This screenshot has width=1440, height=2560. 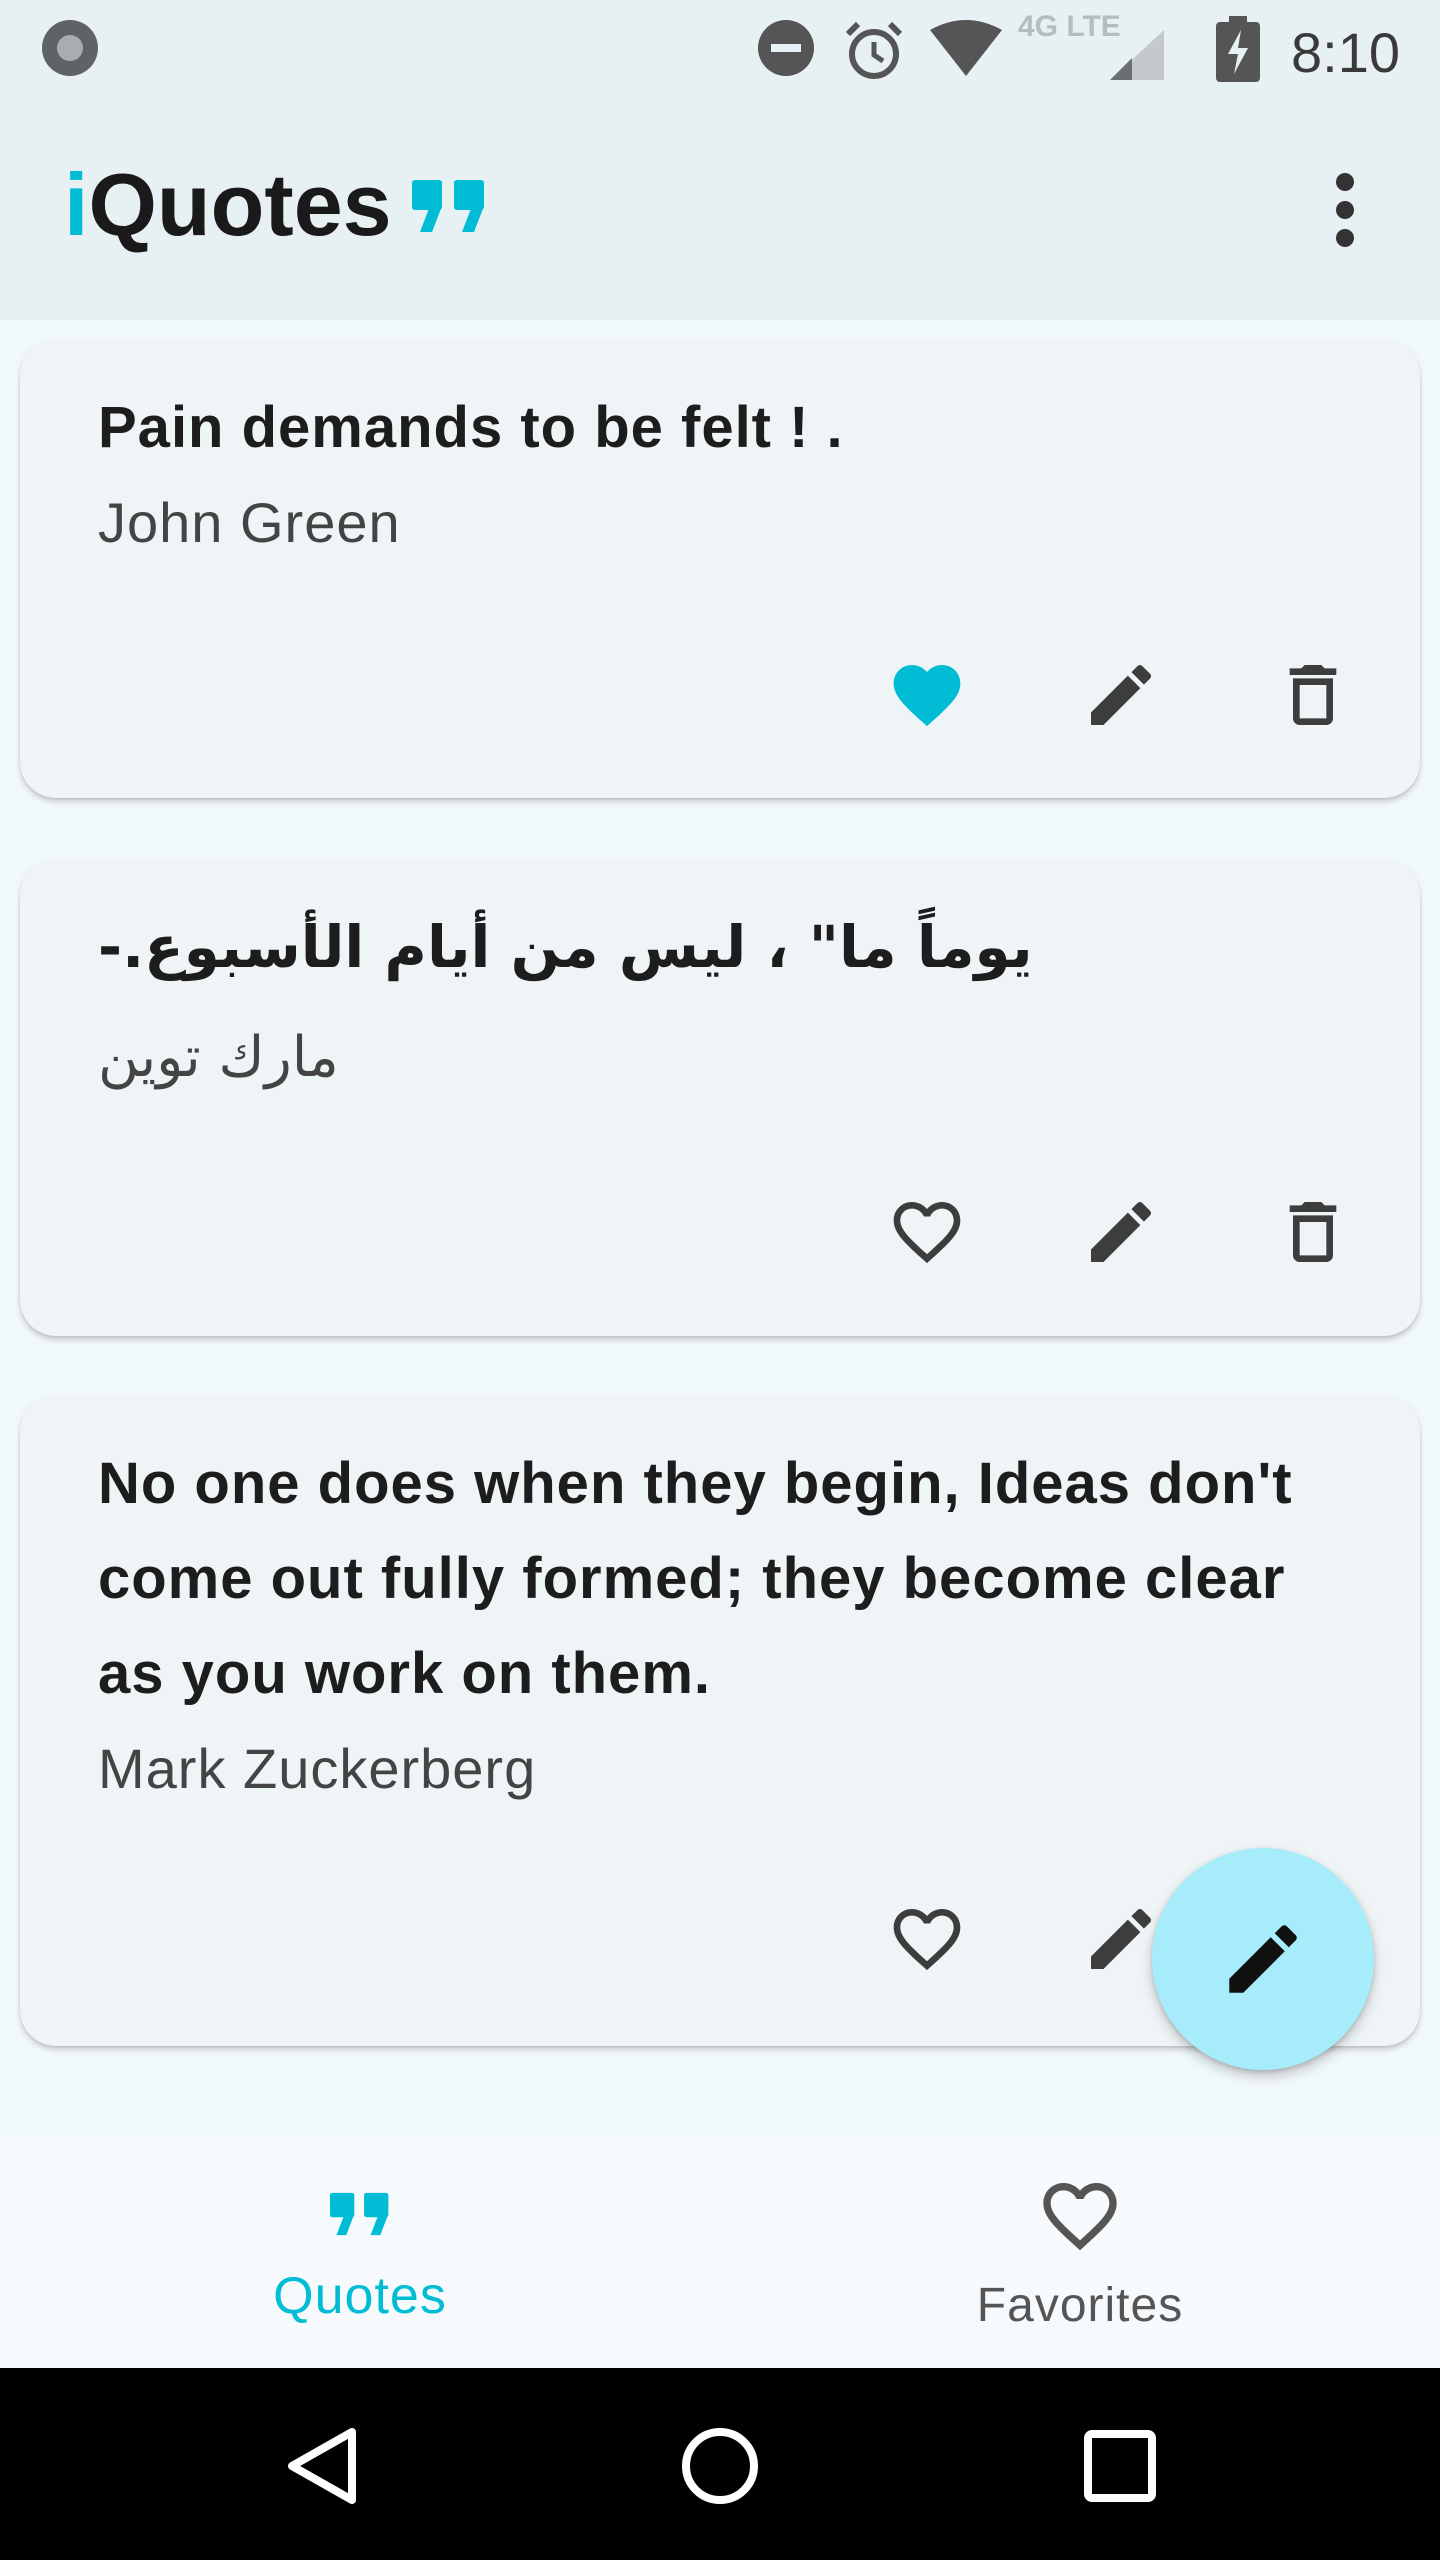 I want to click on heart-filled-icon, so click(x=927, y=696).